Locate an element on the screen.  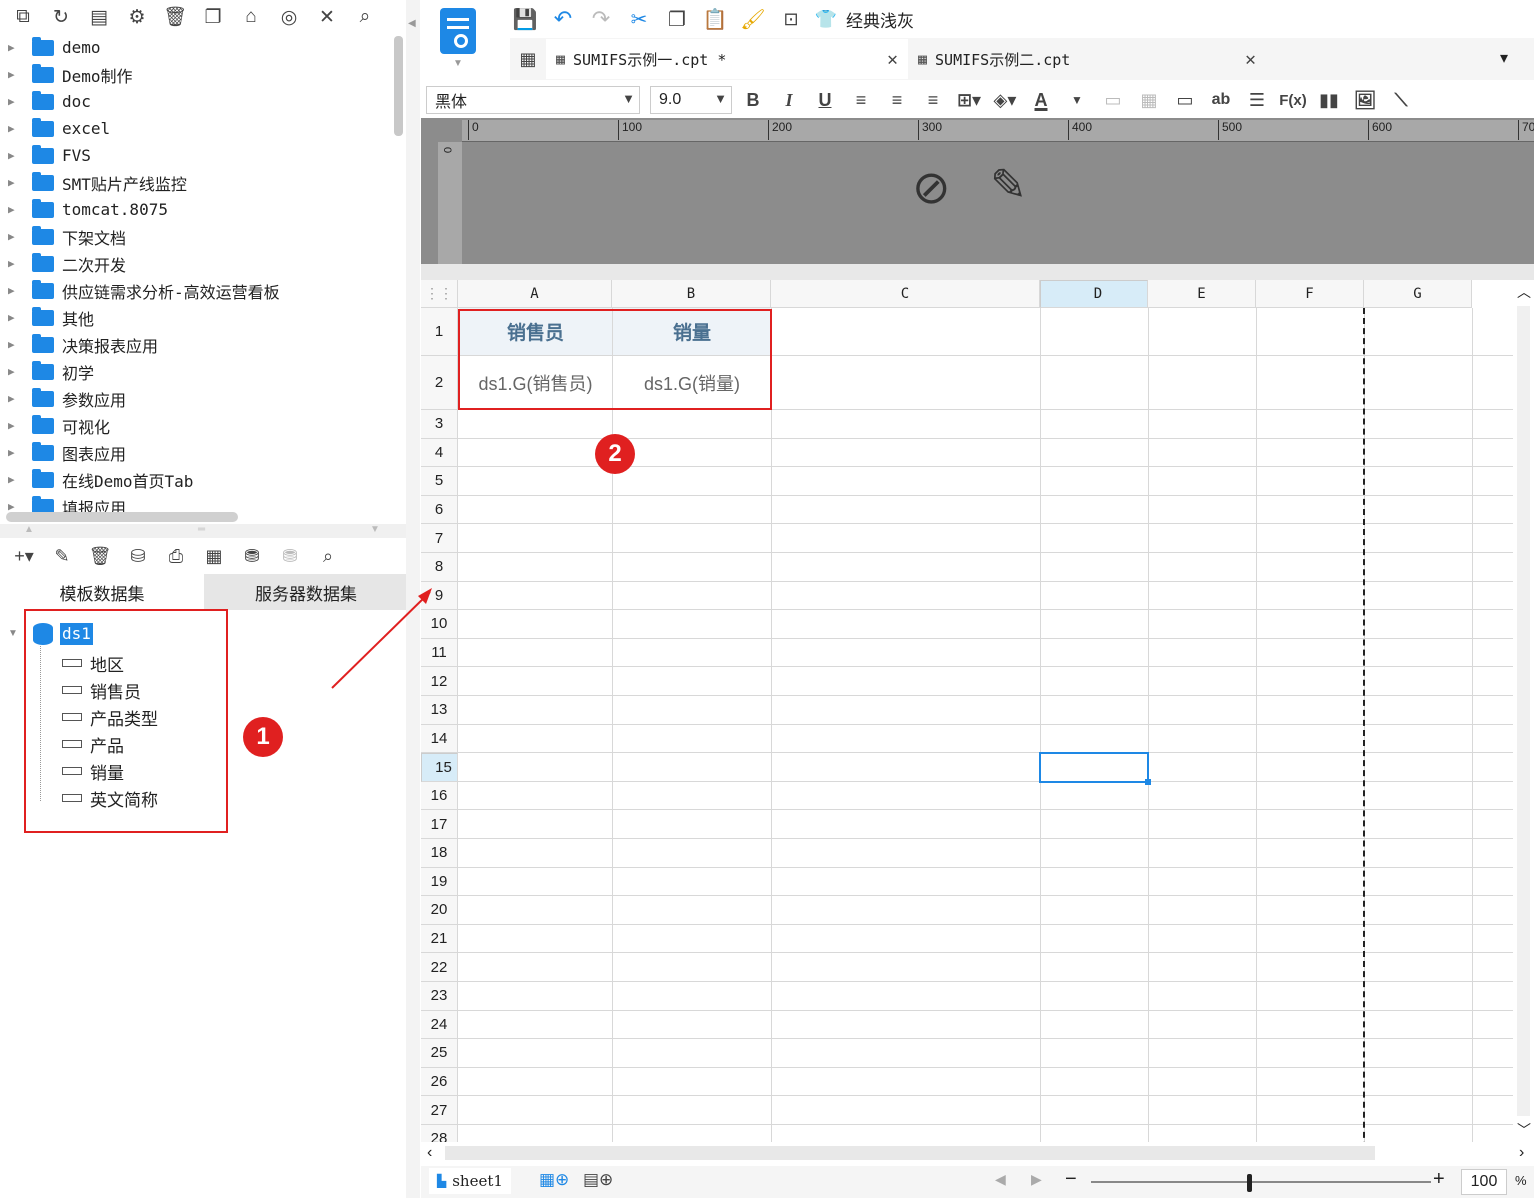
row-header-21: 21 is located at coordinates (439, 939).